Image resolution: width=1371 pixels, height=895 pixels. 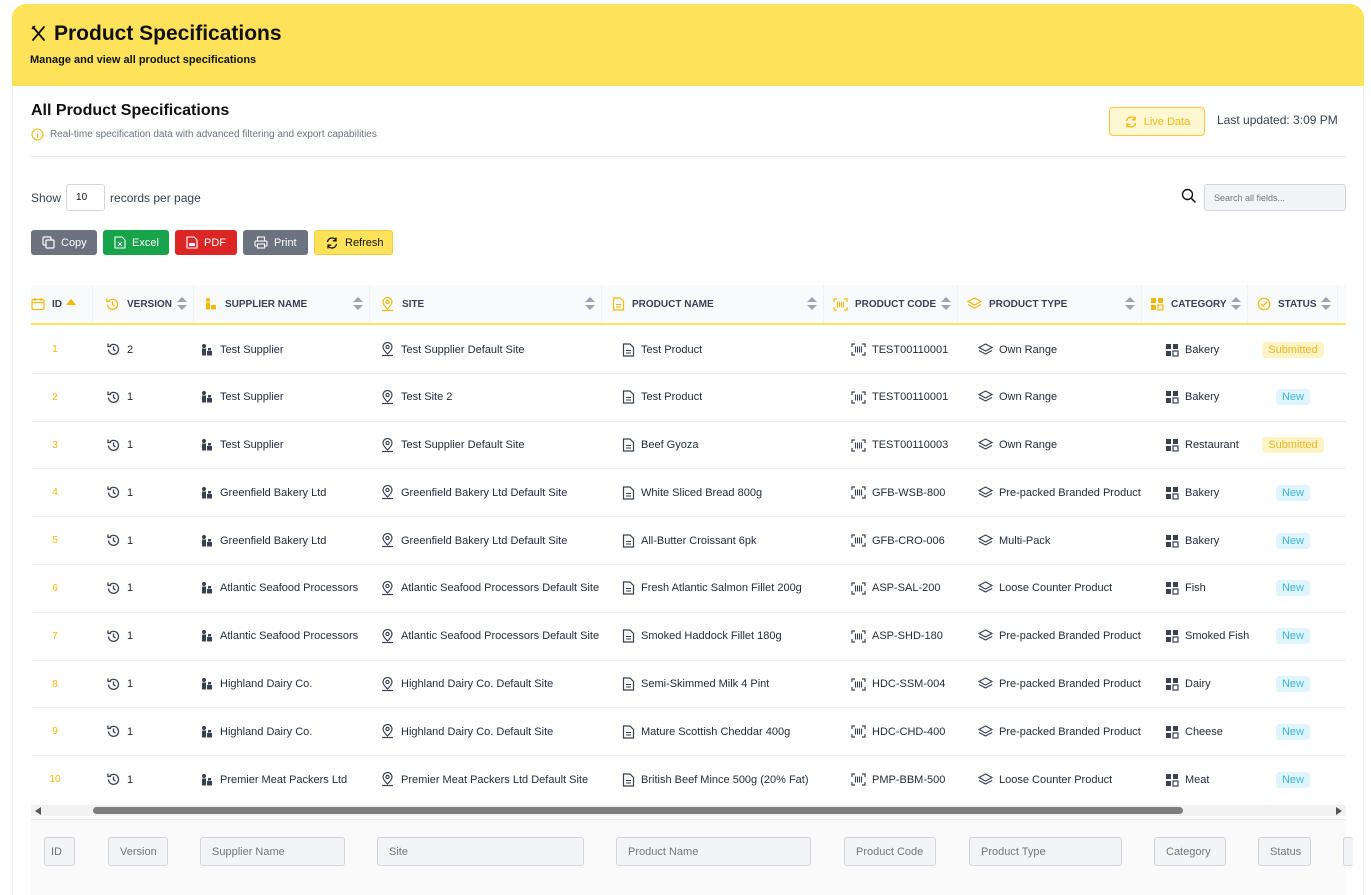 I want to click on filter-code-input, so click(x=890, y=851).